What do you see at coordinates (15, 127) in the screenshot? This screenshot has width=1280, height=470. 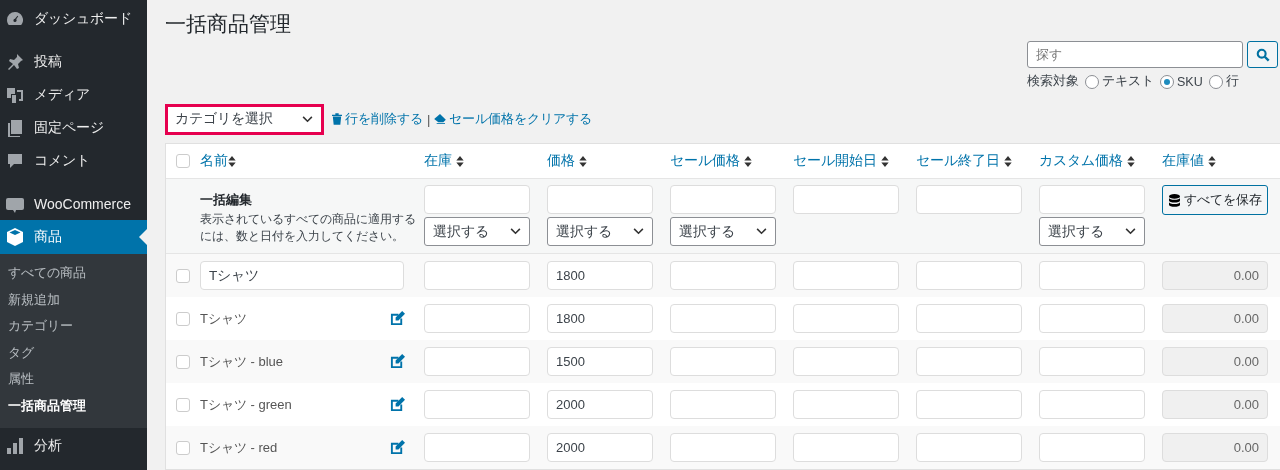 I see `pages-icon` at bounding box center [15, 127].